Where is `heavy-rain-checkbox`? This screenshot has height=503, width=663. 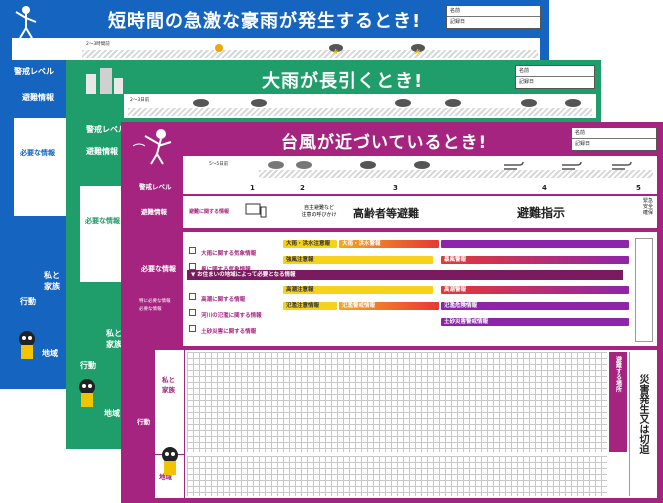 heavy-rain-checkbox is located at coordinates (192, 250).